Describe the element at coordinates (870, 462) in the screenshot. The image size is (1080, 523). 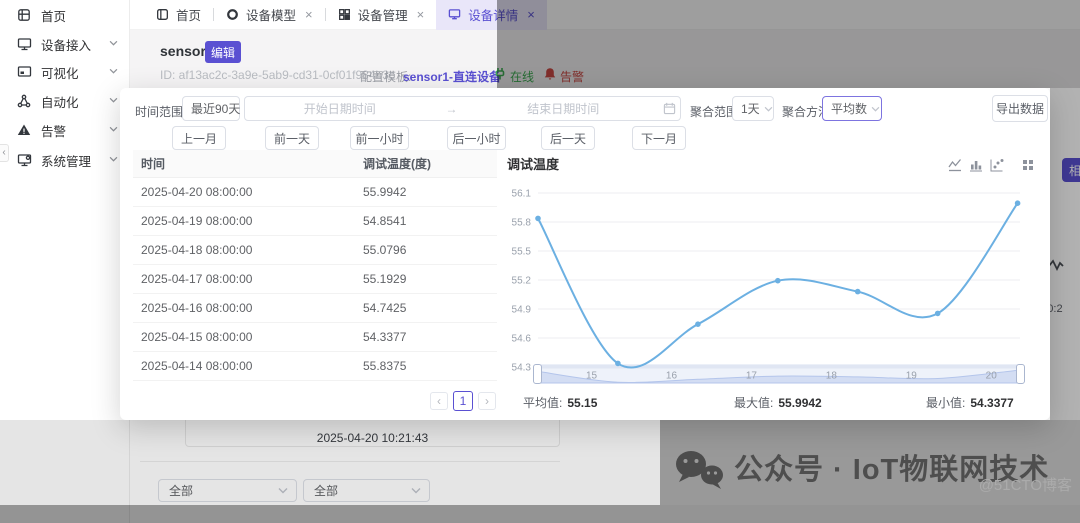
I see `watermark: 公众号 · IoT物联网技术 @51CTO博客` at that location.